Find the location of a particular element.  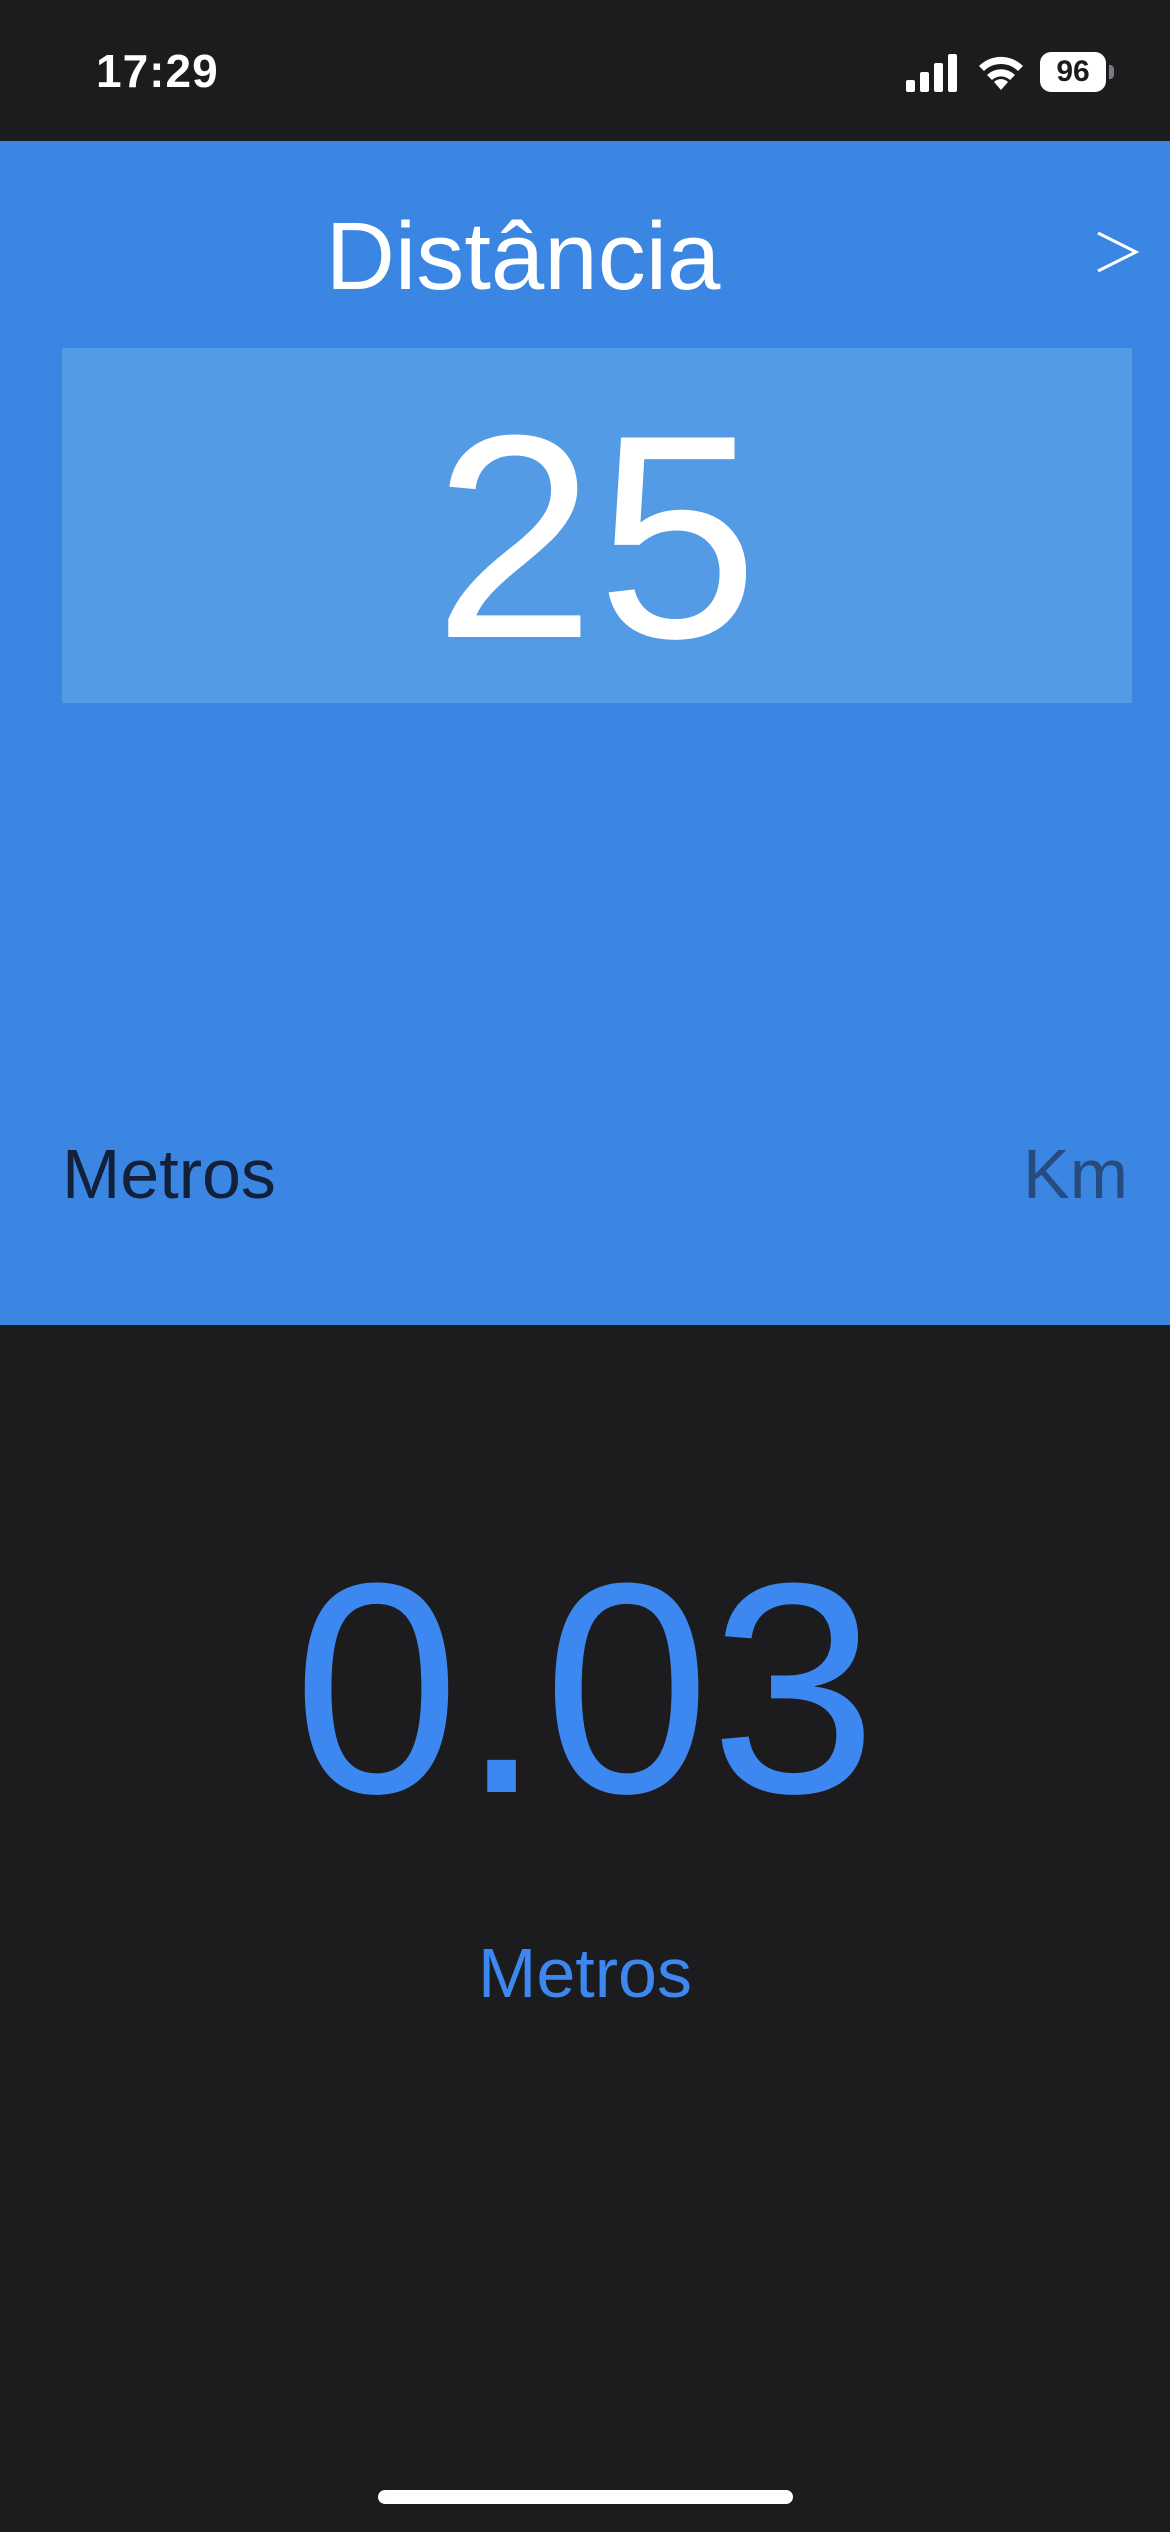

battery-cap is located at coordinates (1111, 72).